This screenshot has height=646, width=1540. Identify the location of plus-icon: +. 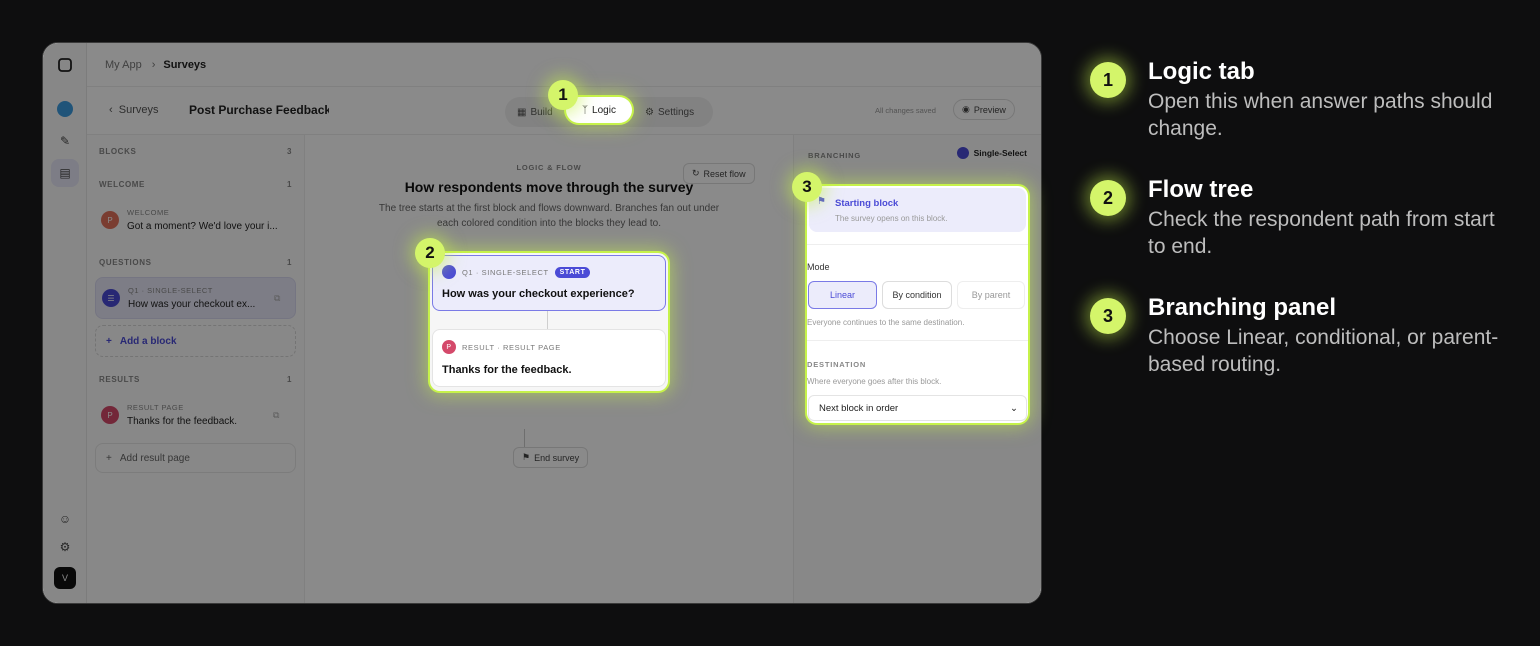
(109, 458).